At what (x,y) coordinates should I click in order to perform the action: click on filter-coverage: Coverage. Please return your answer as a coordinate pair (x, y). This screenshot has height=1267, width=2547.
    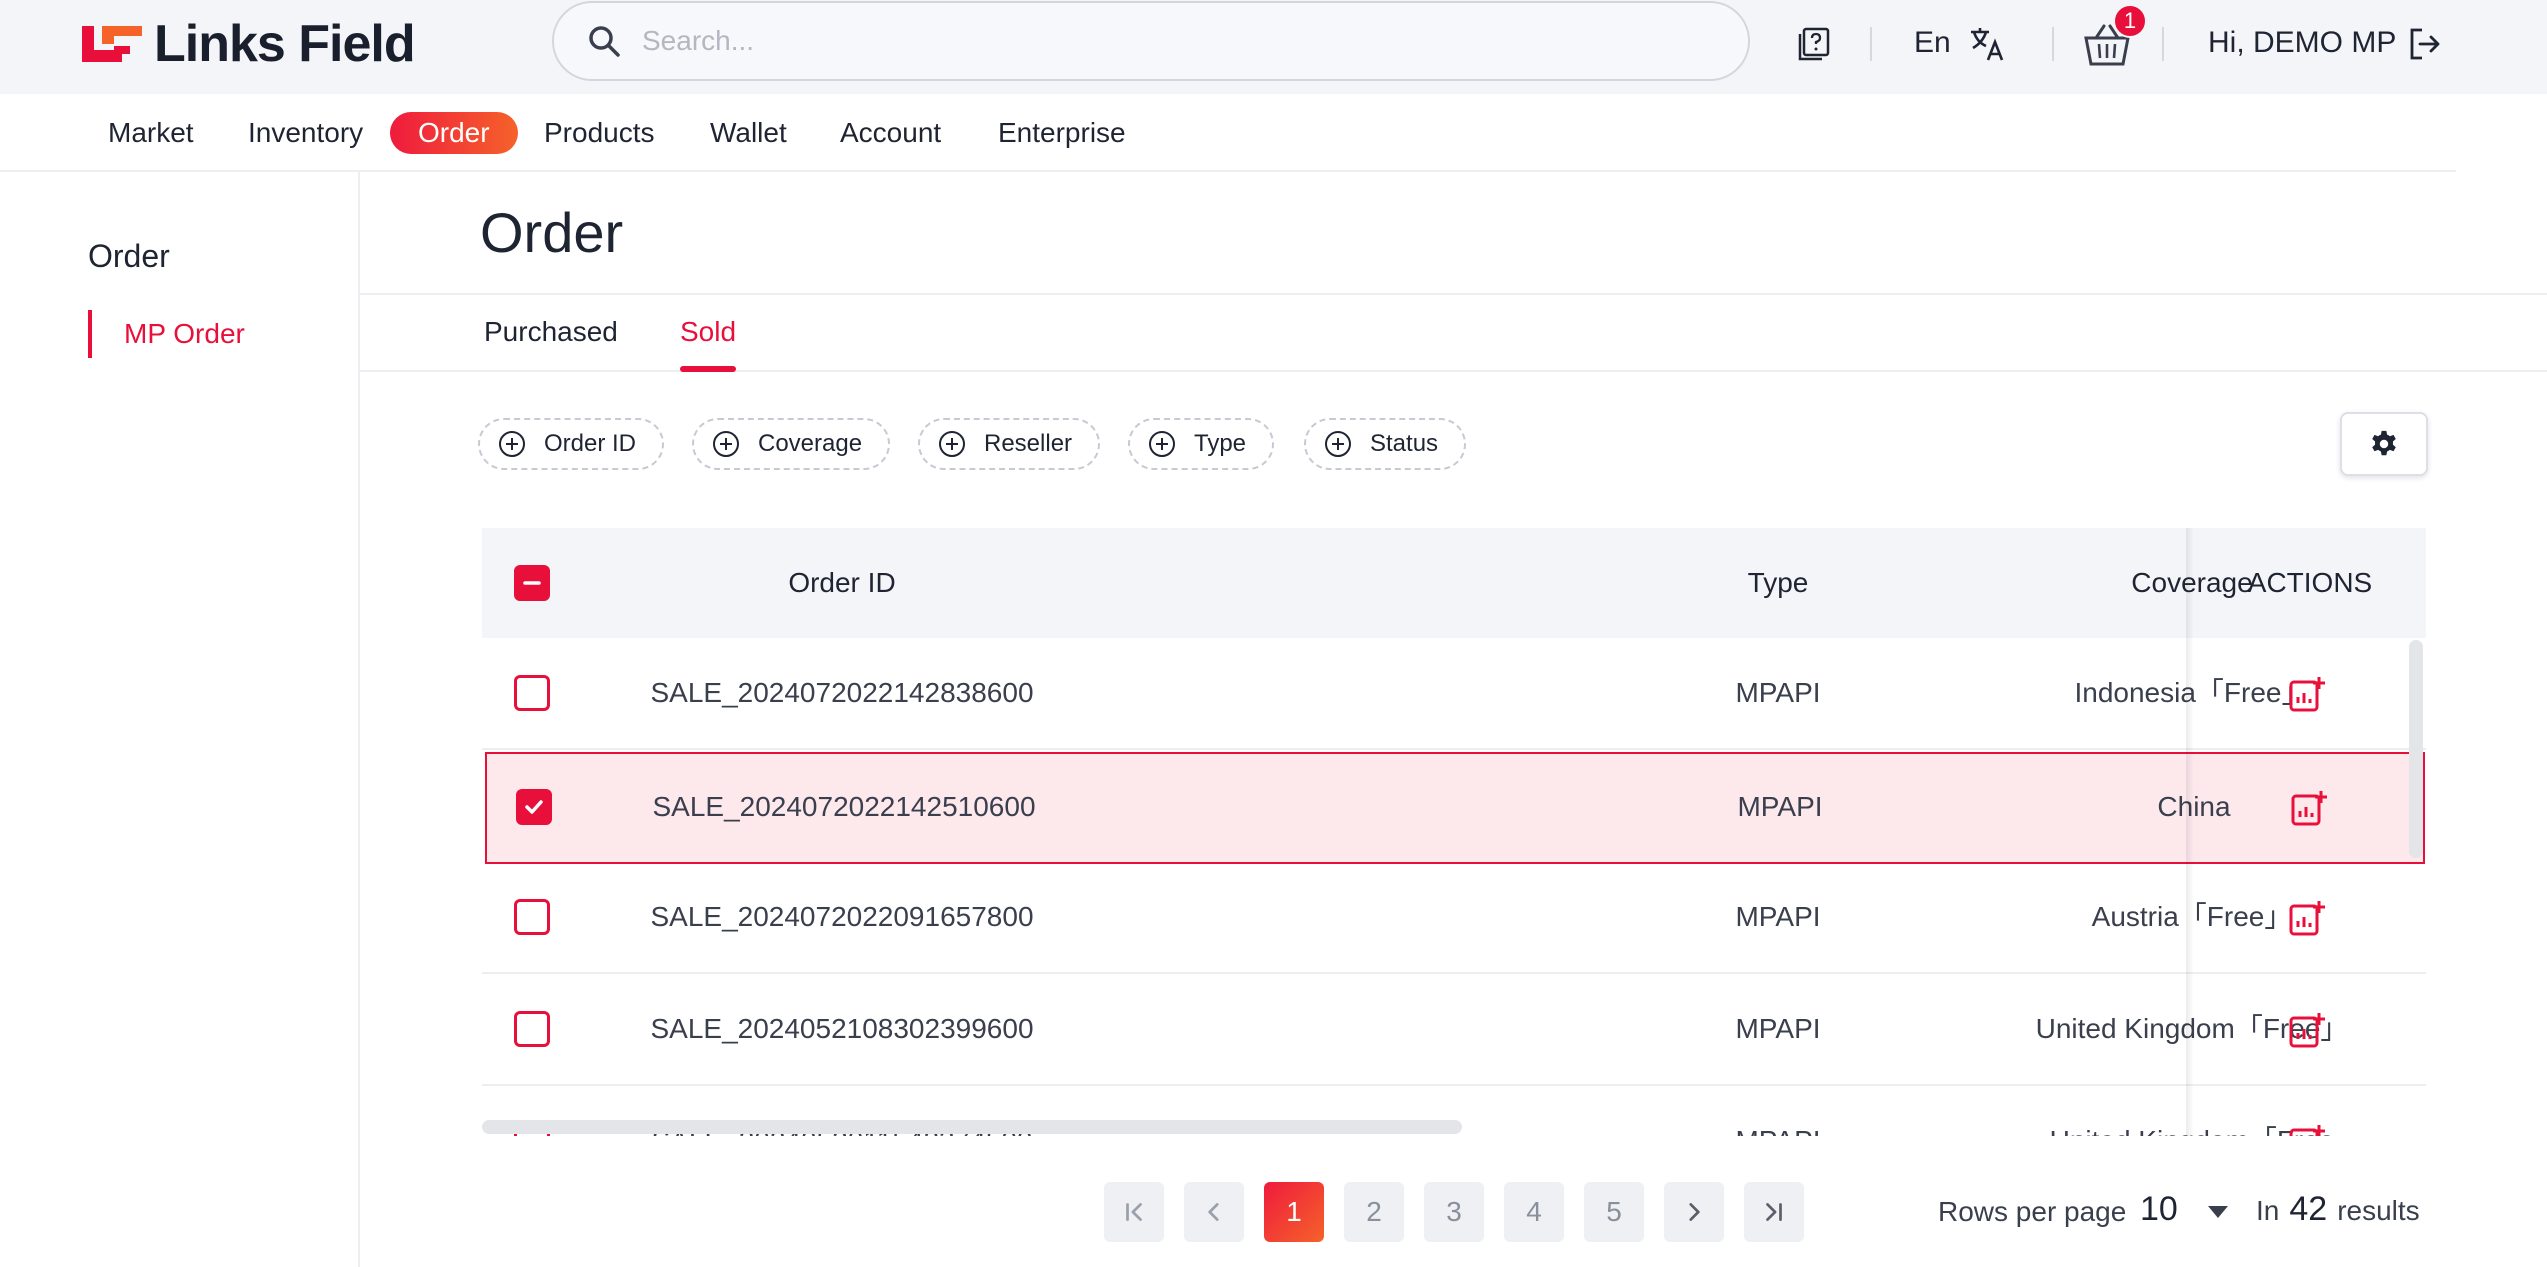
    Looking at the image, I should click on (791, 444).